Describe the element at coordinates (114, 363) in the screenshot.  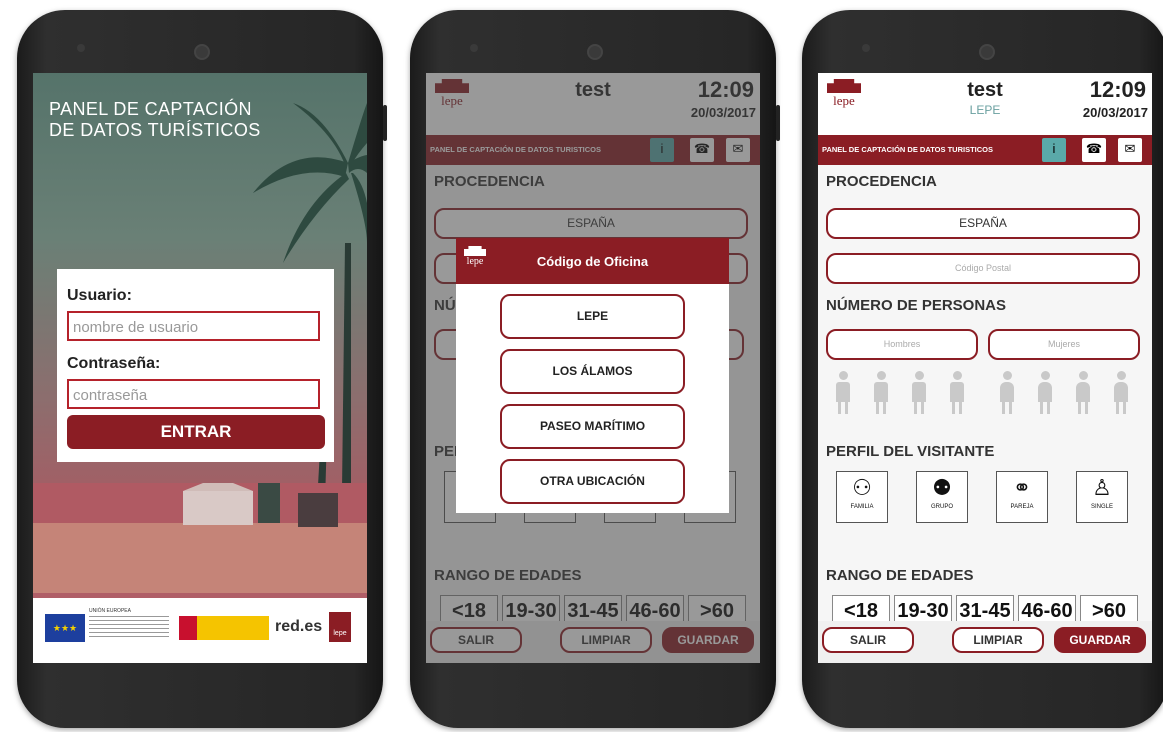
I see `password-label: Contraseña:` at that location.